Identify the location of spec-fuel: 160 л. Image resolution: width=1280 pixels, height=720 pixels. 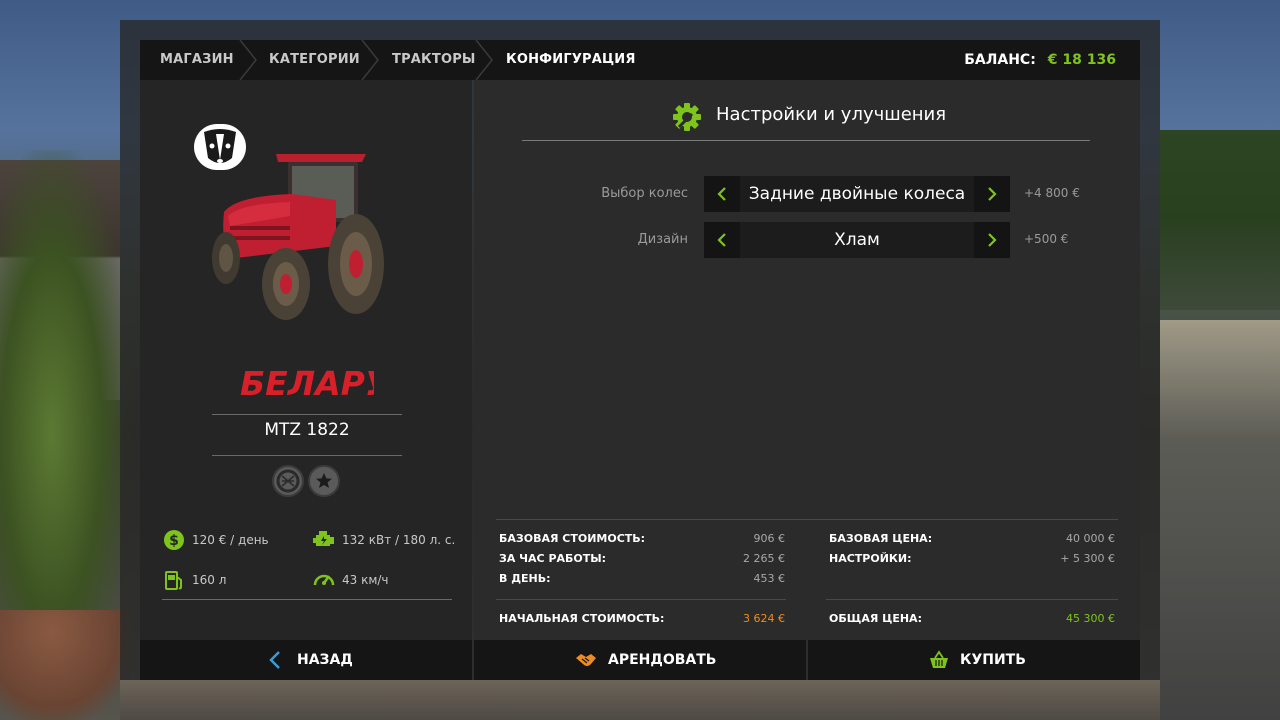
(232, 580).